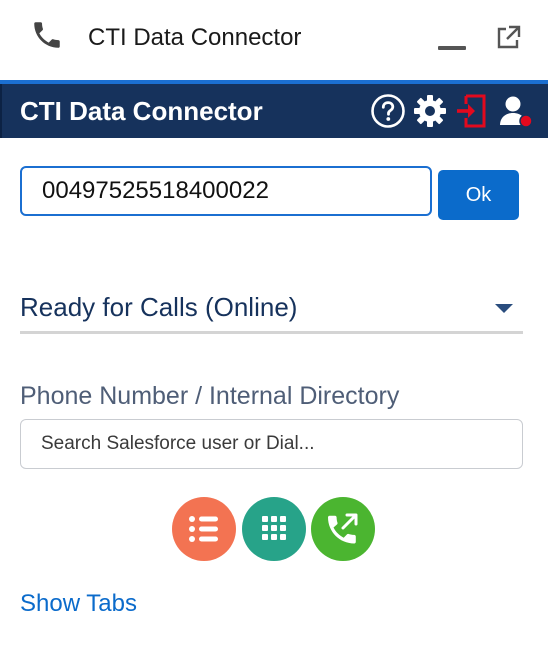  Describe the element at coordinates (452, 48) in the screenshot. I see `minimize-icon` at that location.